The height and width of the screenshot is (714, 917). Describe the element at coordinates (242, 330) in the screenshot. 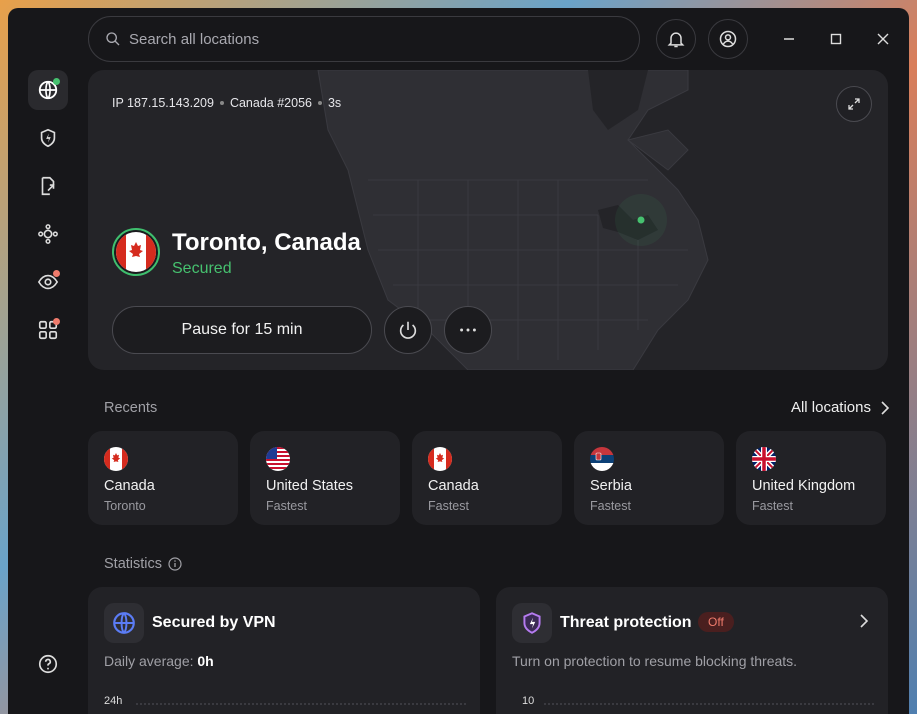

I see `pause-button: Pause for 15 min` at that location.